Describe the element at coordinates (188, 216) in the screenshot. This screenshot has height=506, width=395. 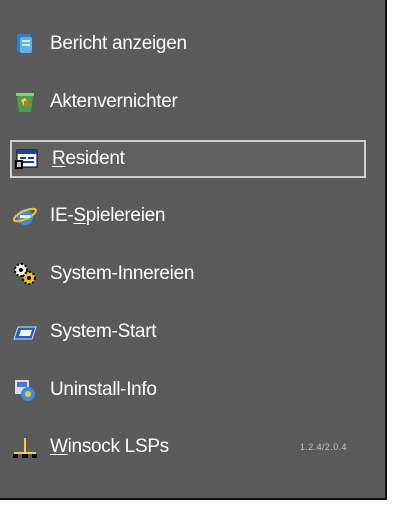
I see `menu-item-ie-spielereien: IE-Spielereien` at that location.